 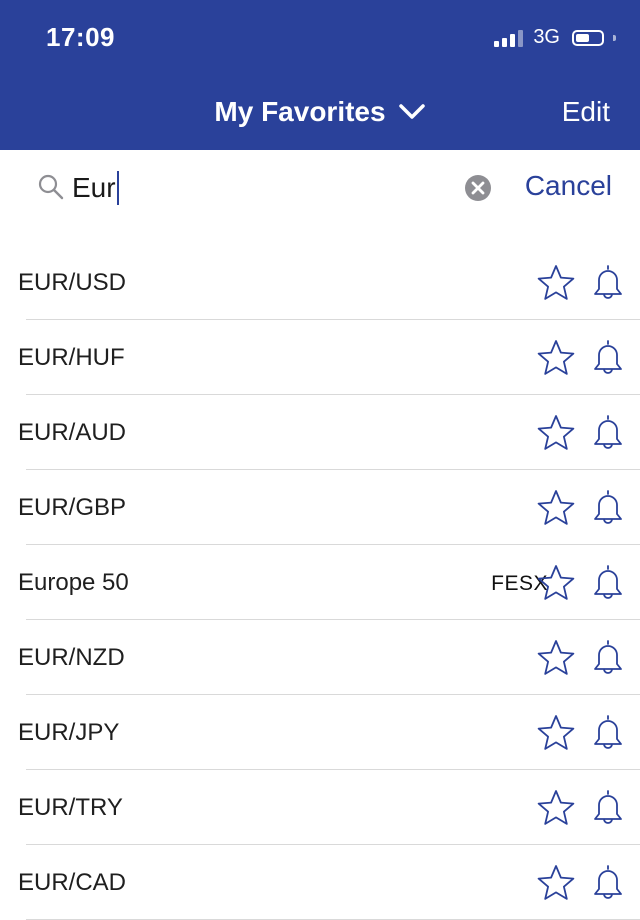 What do you see at coordinates (329, 582) in the screenshot?
I see `list-item: Europe 50 FESX` at bounding box center [329, 582].